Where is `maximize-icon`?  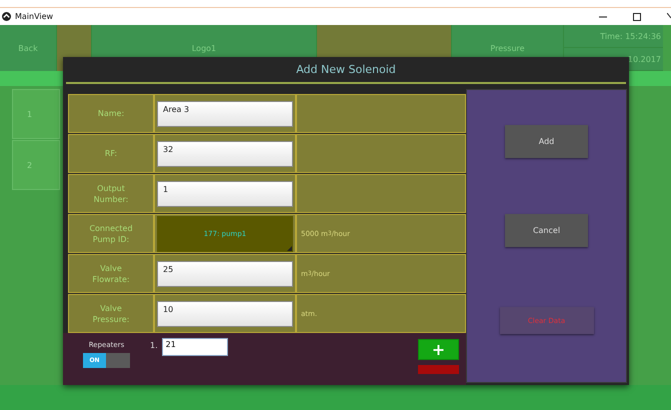 maximize-icon is located at coordinates (637, 16).